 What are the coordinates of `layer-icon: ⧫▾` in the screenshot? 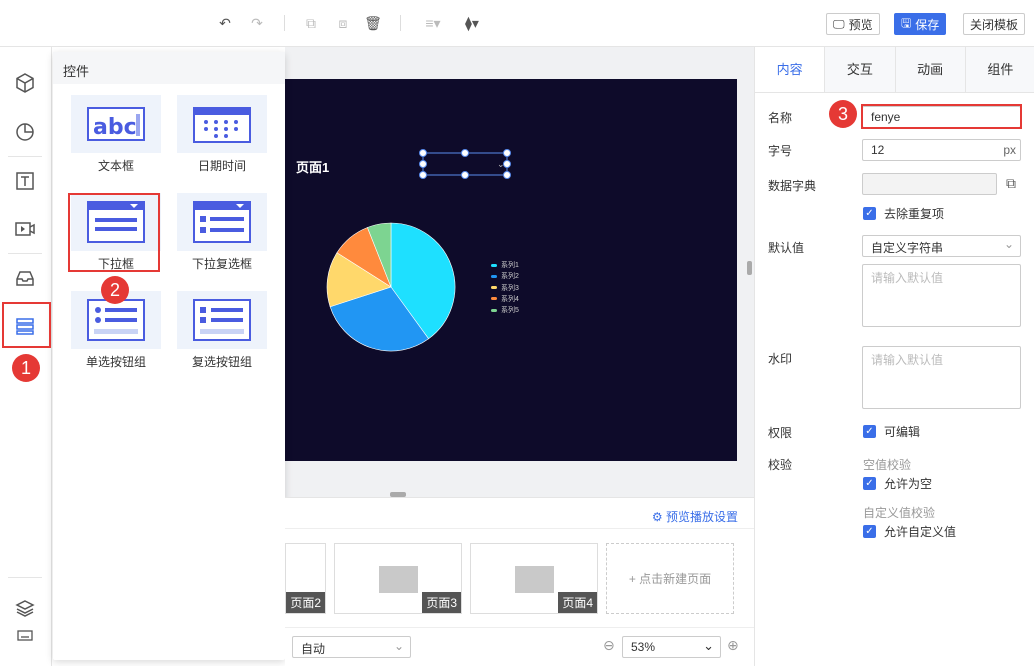 It's located at (472, 23).